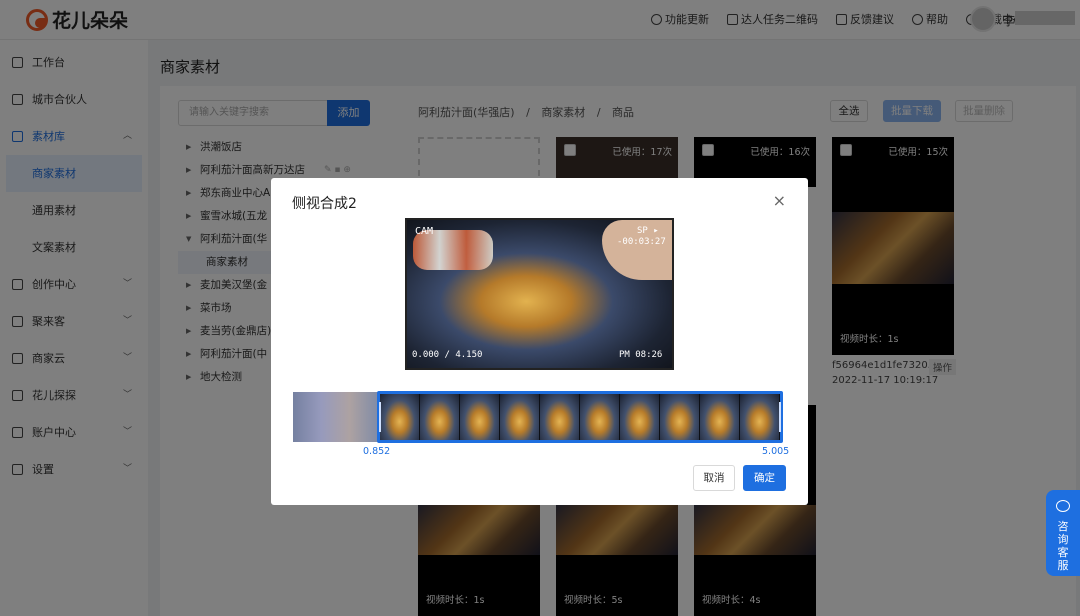 The height and width of the screenshot is (616, 1080). Describe the element at coordinates (335, 417) in the screenshot. I see `timeline-unselected` at that location.